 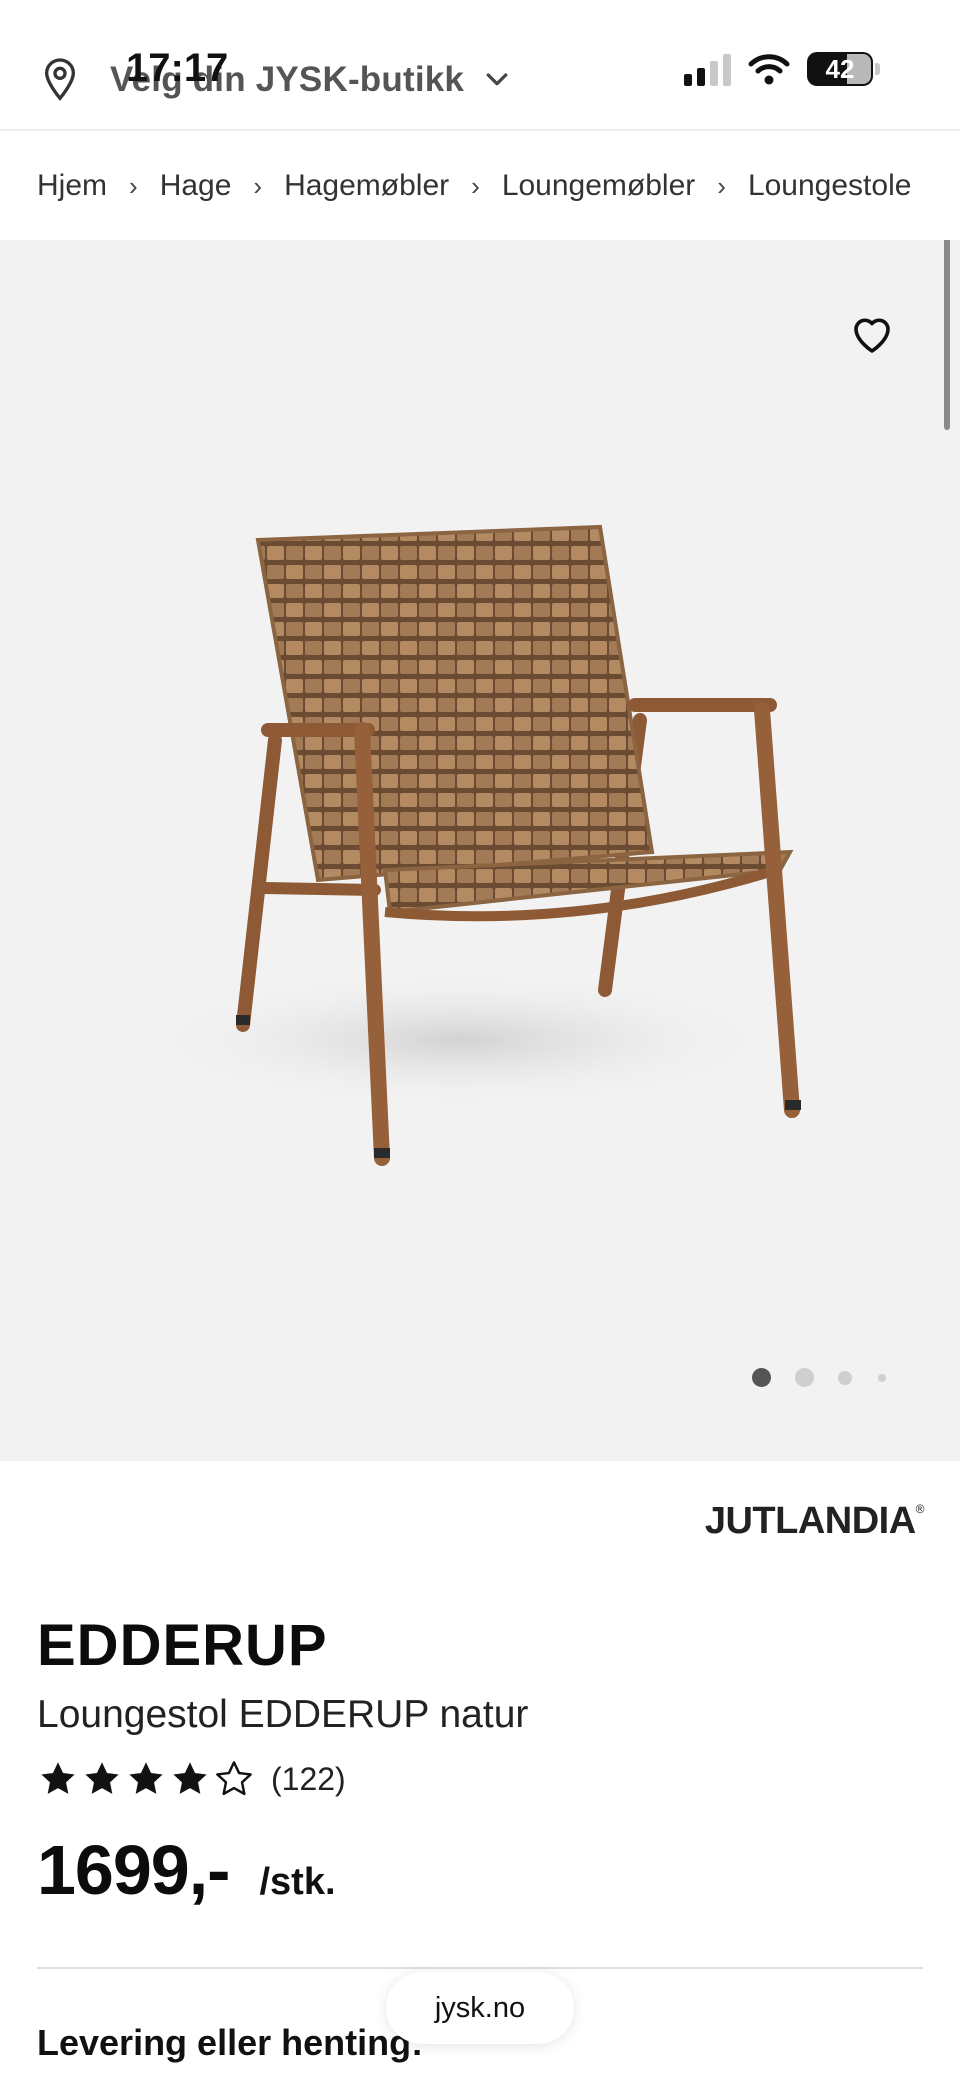 I want to click on gallery-pagination, so click(x=819, y=1377).